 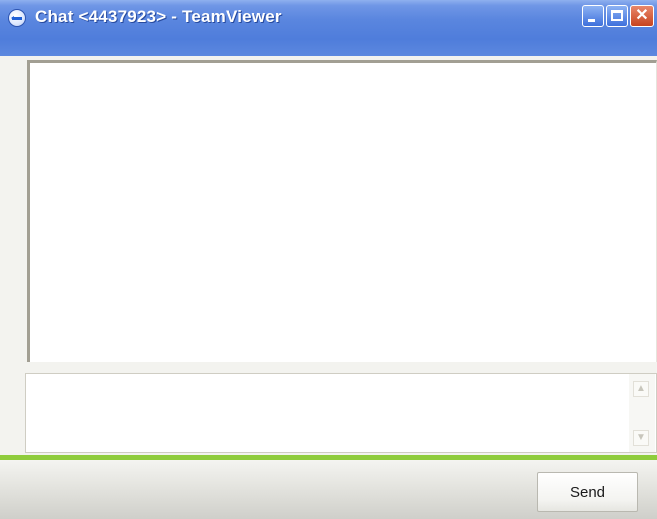 What do you see at coordinates (17, 18) in the screenshot?
I see `teamviewer-icon` at bounding box center [17, 18].